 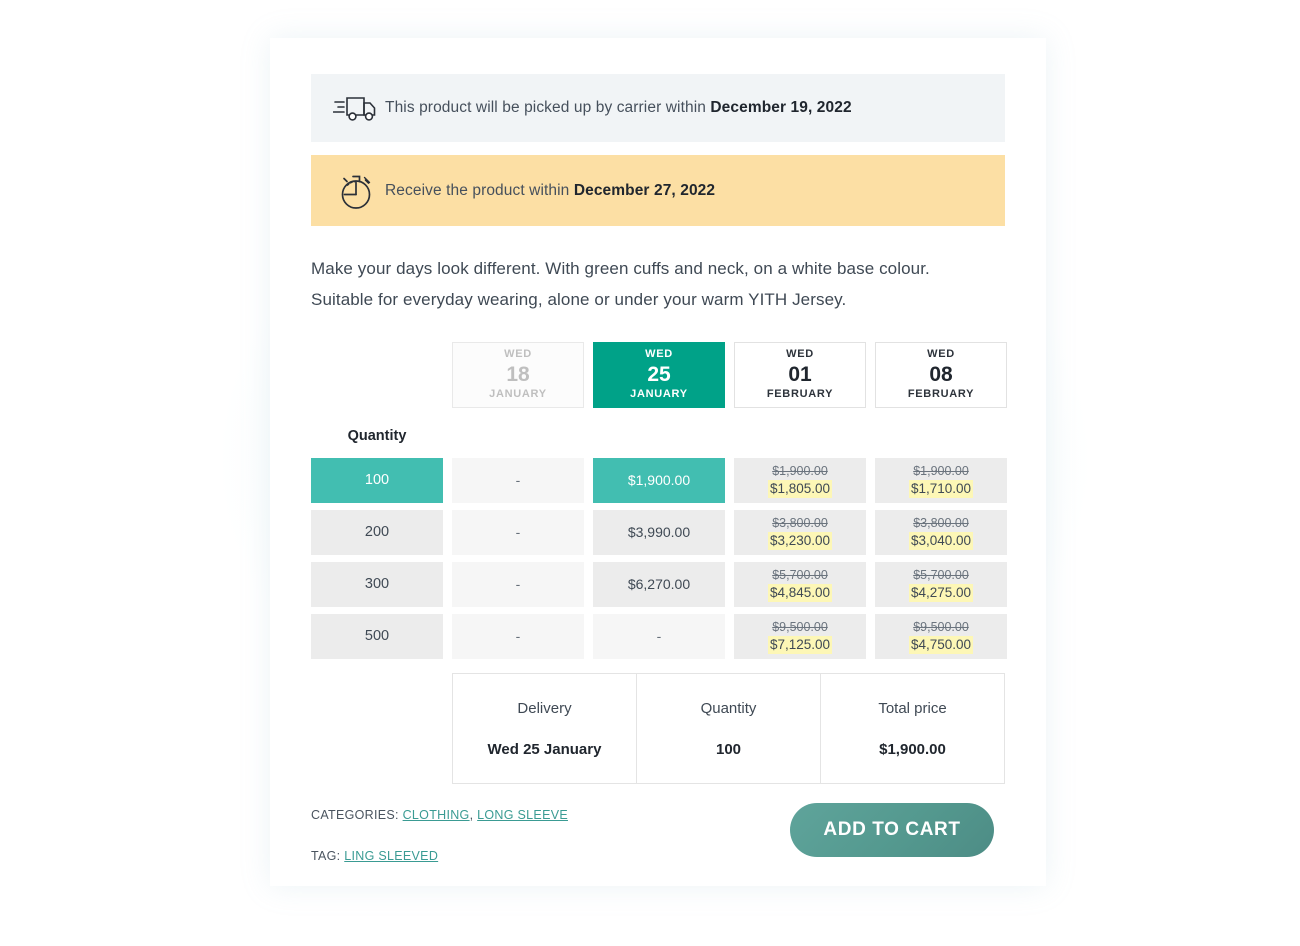 I want to click on price-cell: $9,500.00 $7,125.00, so click(x=800, y=636).